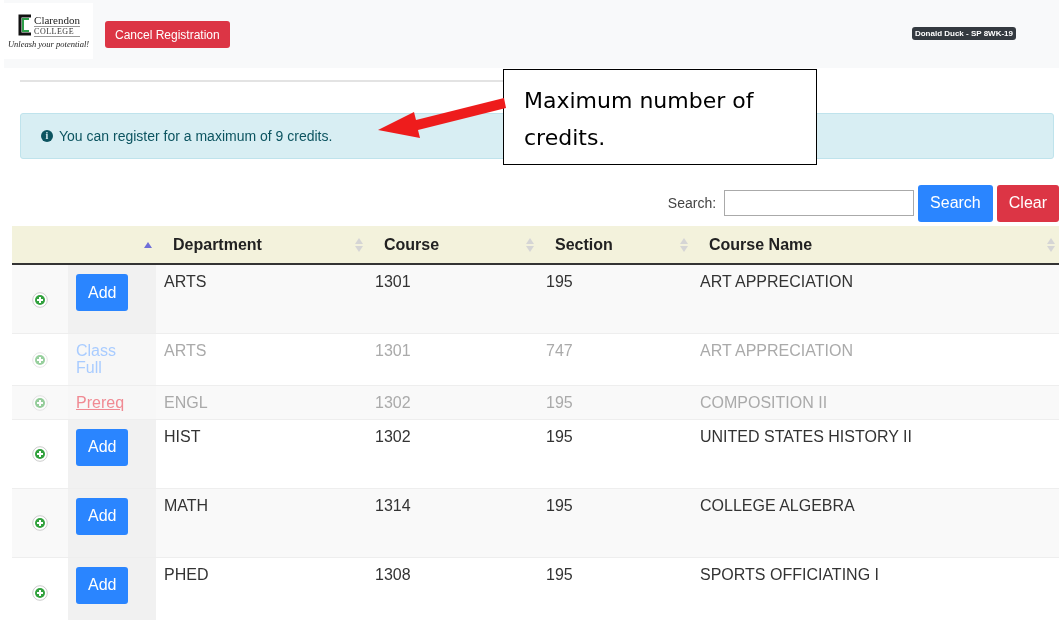  I want to click on search-button: Search, so click(955, 203).